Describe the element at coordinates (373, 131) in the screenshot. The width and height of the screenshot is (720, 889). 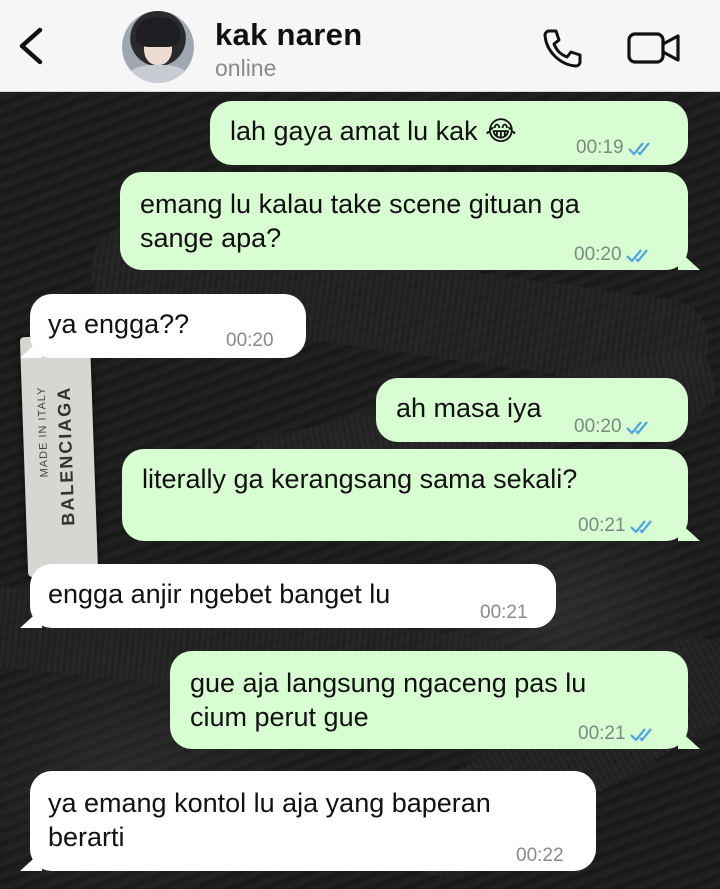
I see `message-text: lah gaya amat lu kak 😂` at that location.